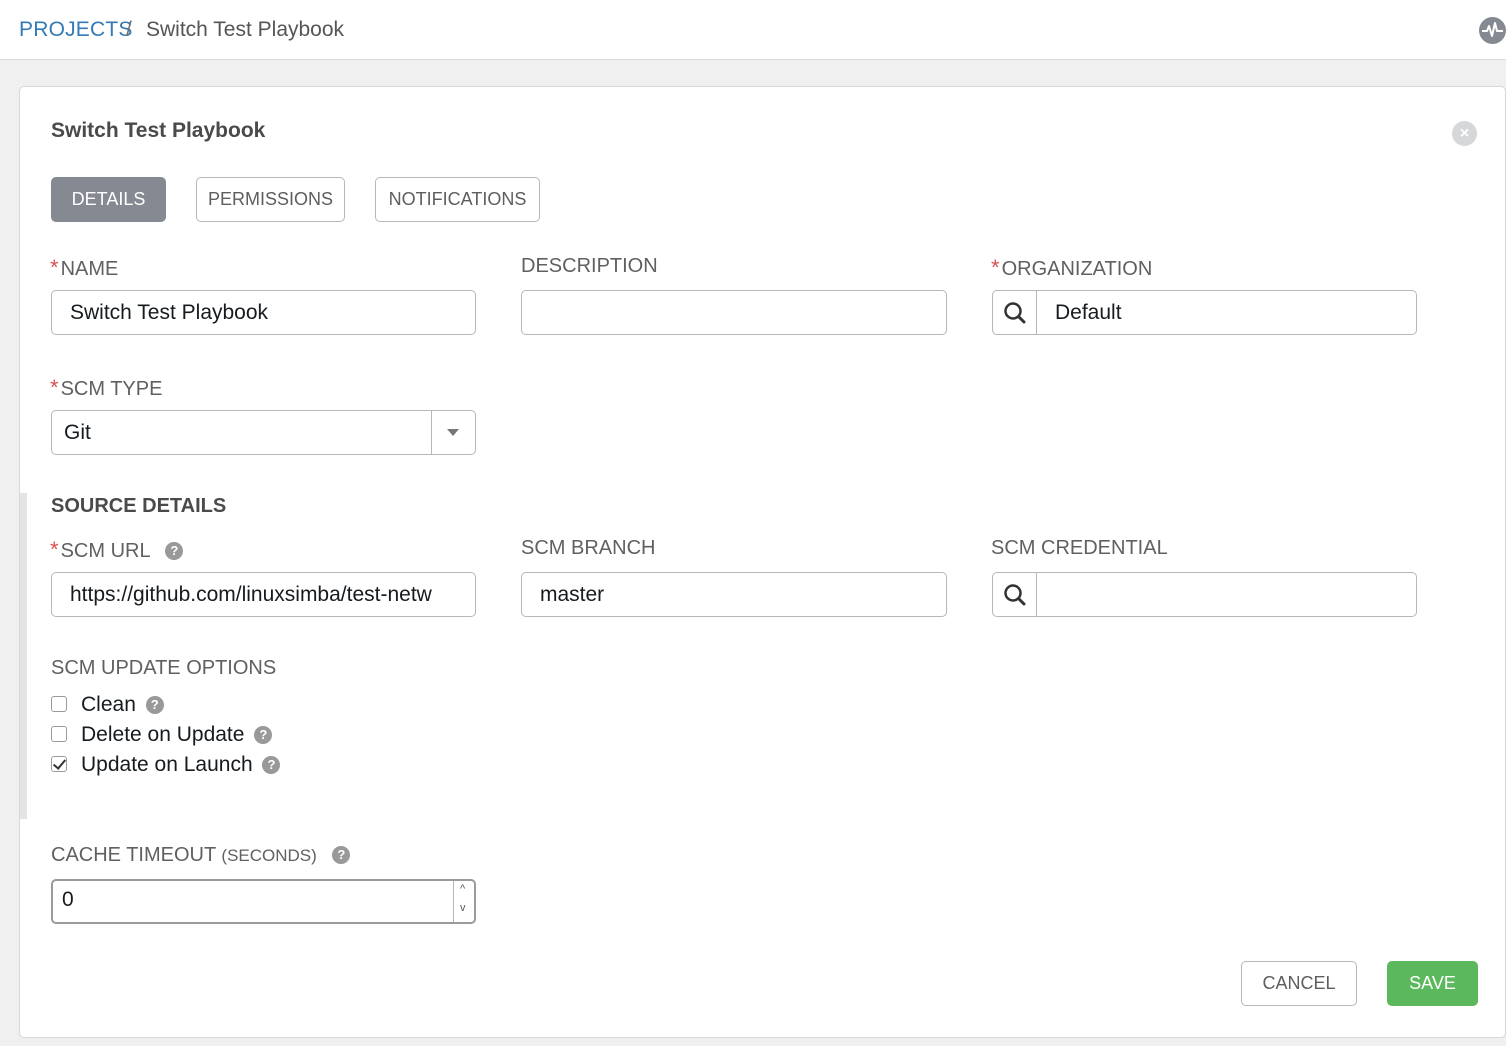  Describe the element at coordinates (753, 30) in the screenshot. I see `top-bar: PROJECTS / Switch Test Playbook` at that location.